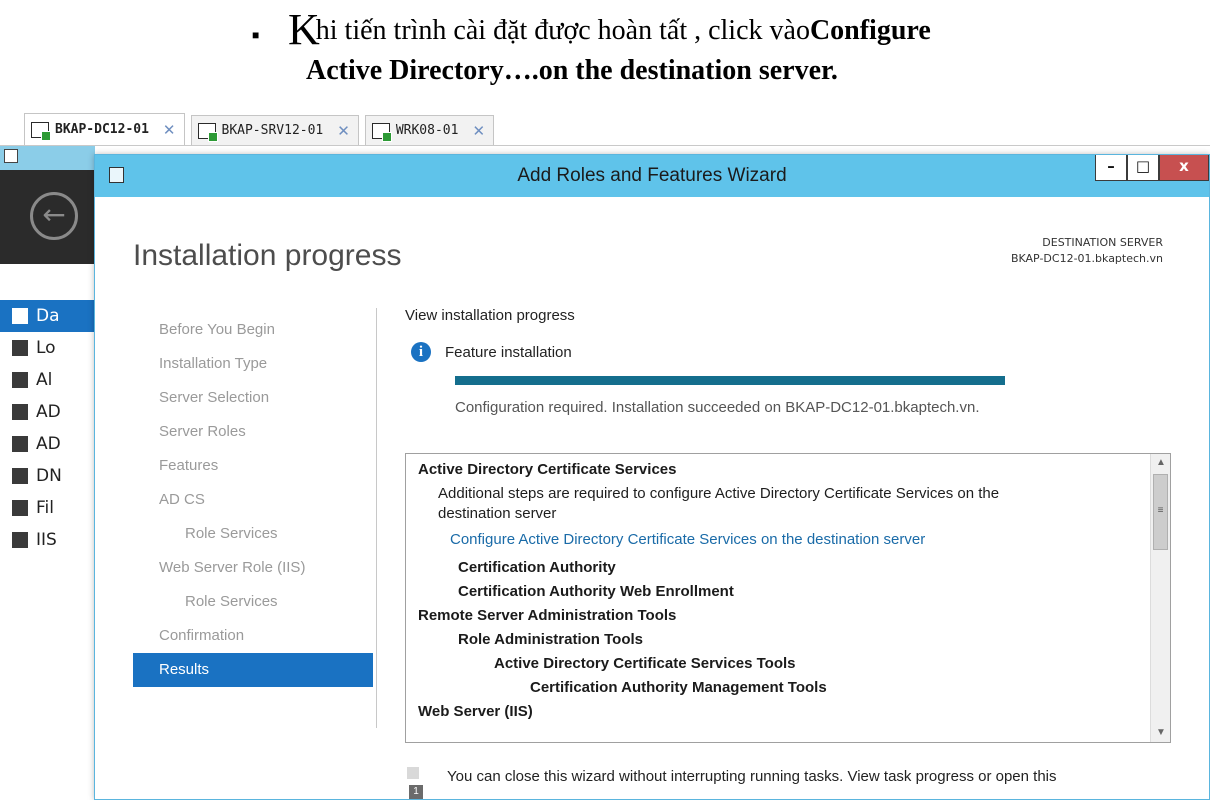 Image resolution: width=1210 pixels, height=800 pixels. Describe the element at coordinates (678, 687) in the screenshot. I see `result-ca-management-tools: Certification Authority Management Tools` at that location.